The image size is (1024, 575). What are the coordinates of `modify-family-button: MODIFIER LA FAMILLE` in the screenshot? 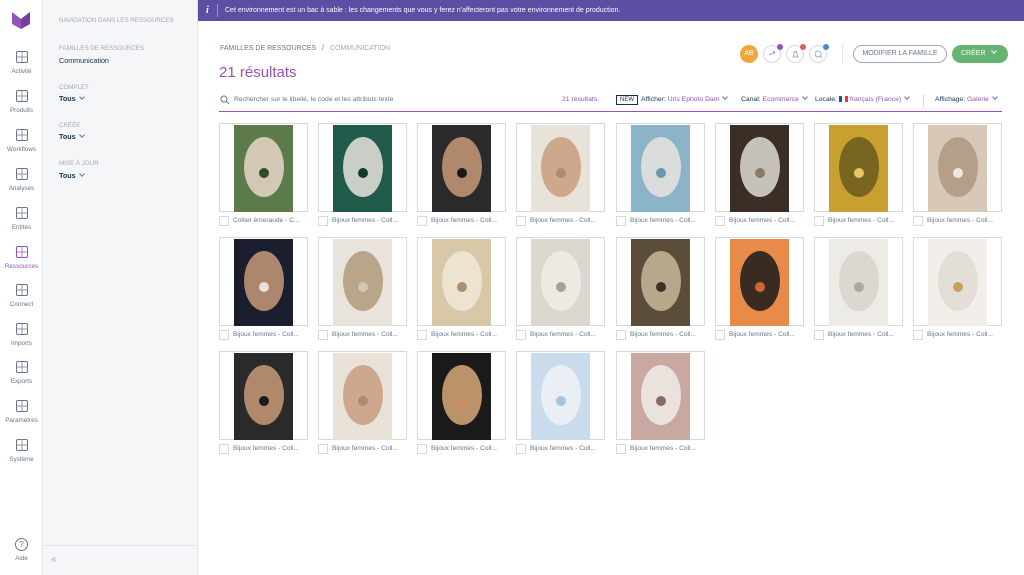 It's located at (900, 54).